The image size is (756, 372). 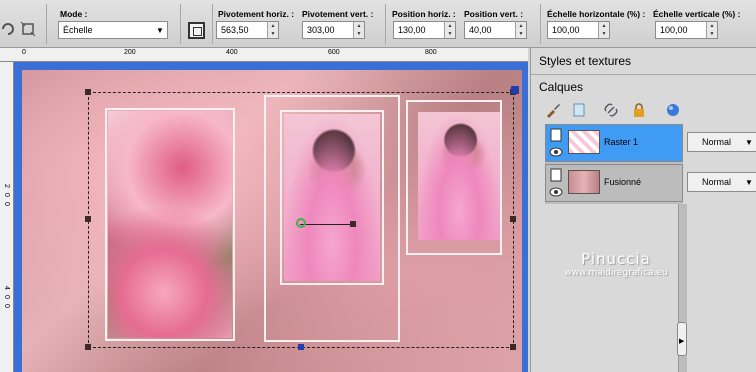 What do you see at coordinates (673, 110) in the screenshot?
I see `globe-icon` at bounding box center [673, 110].